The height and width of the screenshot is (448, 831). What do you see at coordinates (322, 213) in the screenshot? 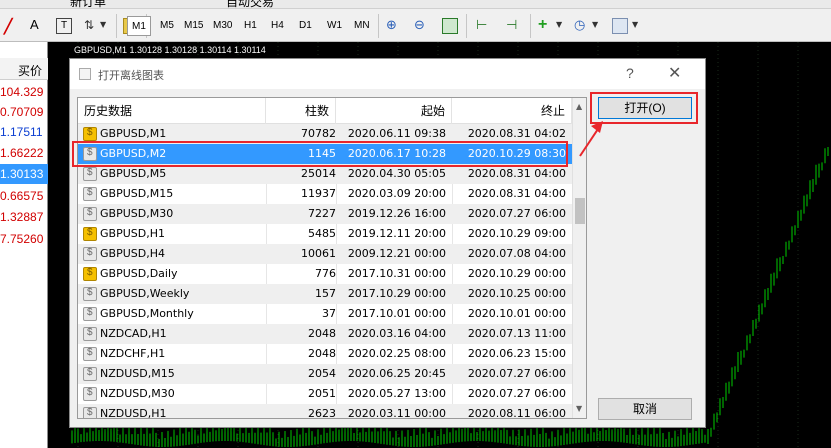
I see `bars-cell: 7227` at bounding box center [322, 213].